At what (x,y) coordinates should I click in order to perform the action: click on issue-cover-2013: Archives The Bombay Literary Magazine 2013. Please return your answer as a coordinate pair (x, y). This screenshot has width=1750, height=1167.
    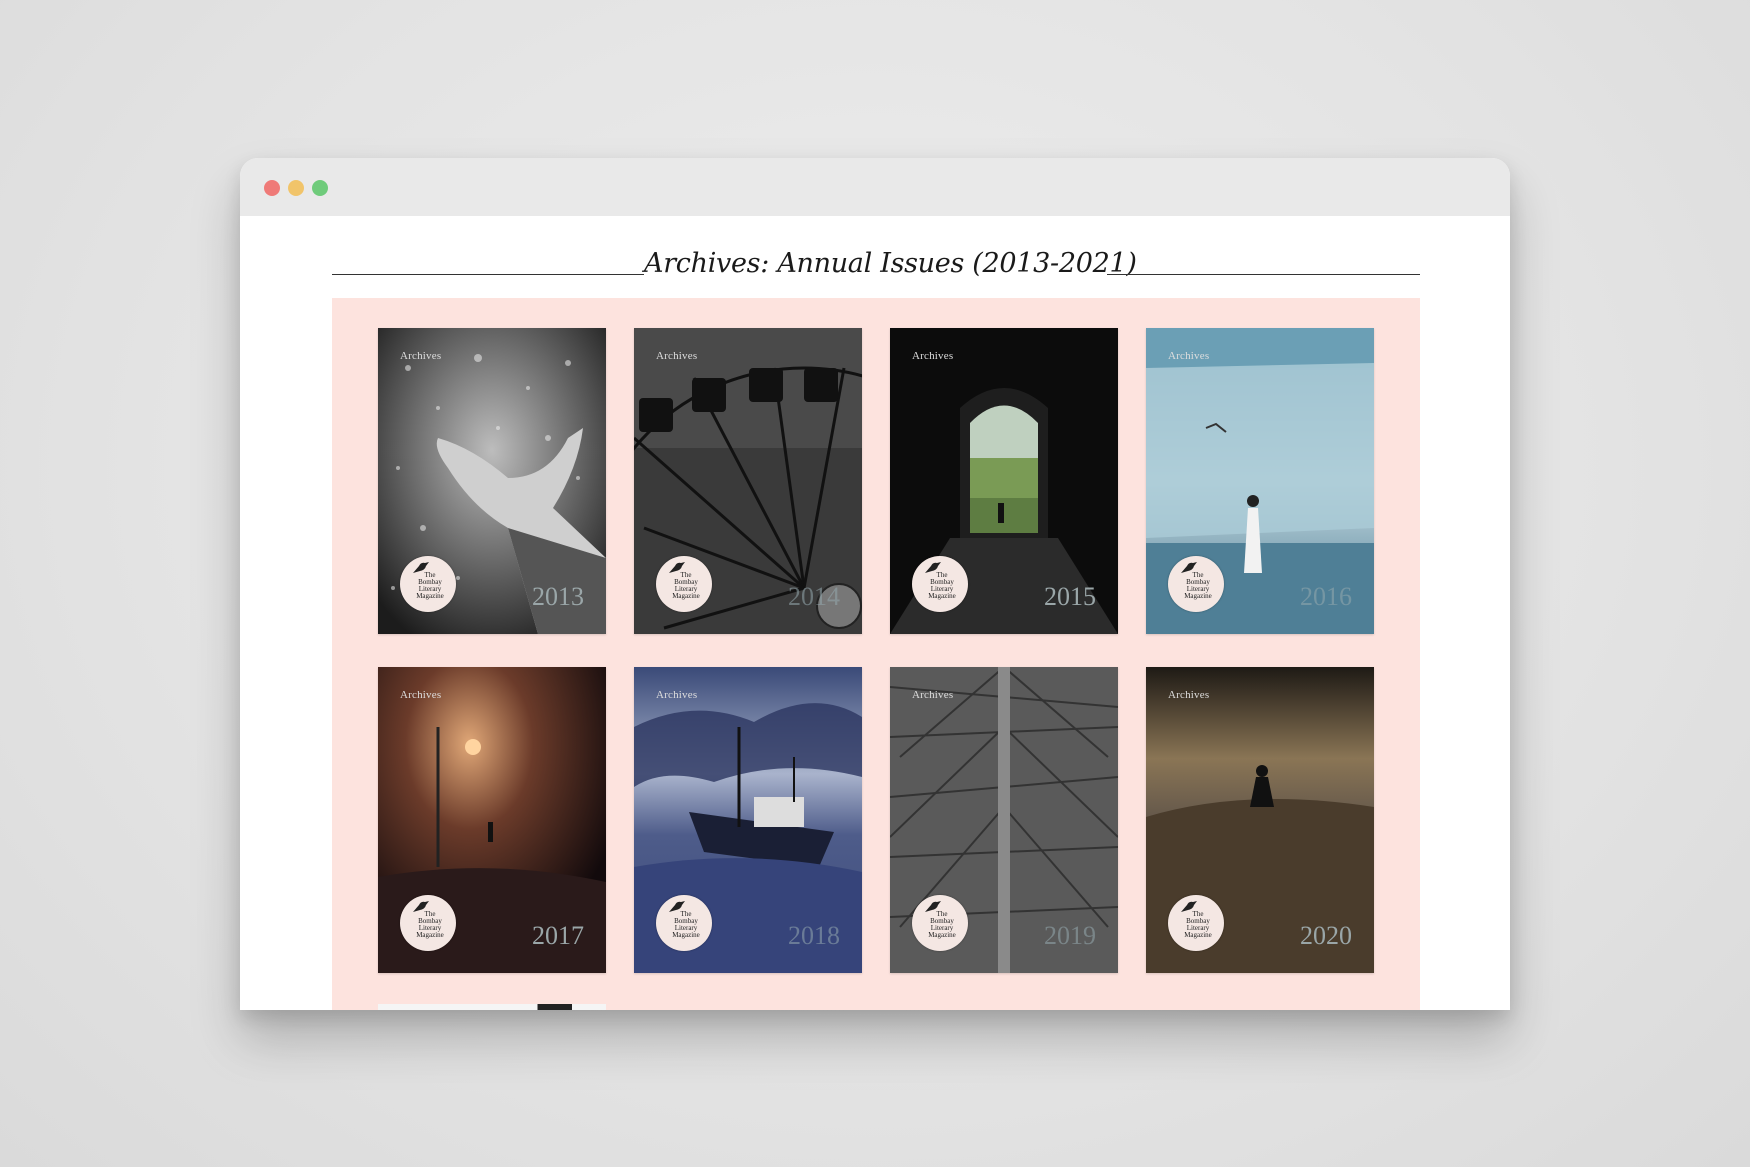
    Looking at the image, I should click on (492, 481).